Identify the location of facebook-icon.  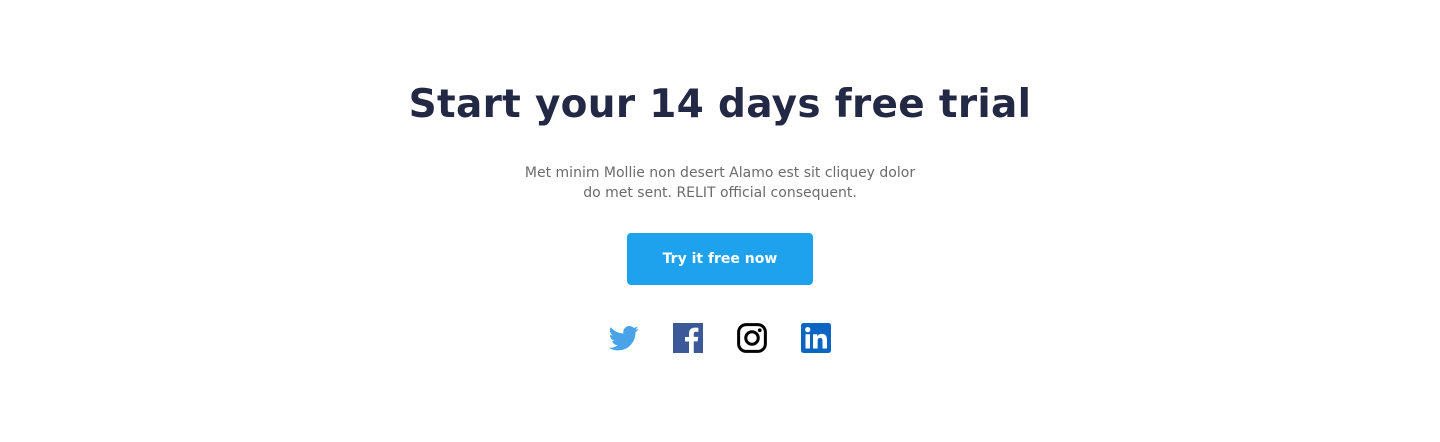
(688, 338).